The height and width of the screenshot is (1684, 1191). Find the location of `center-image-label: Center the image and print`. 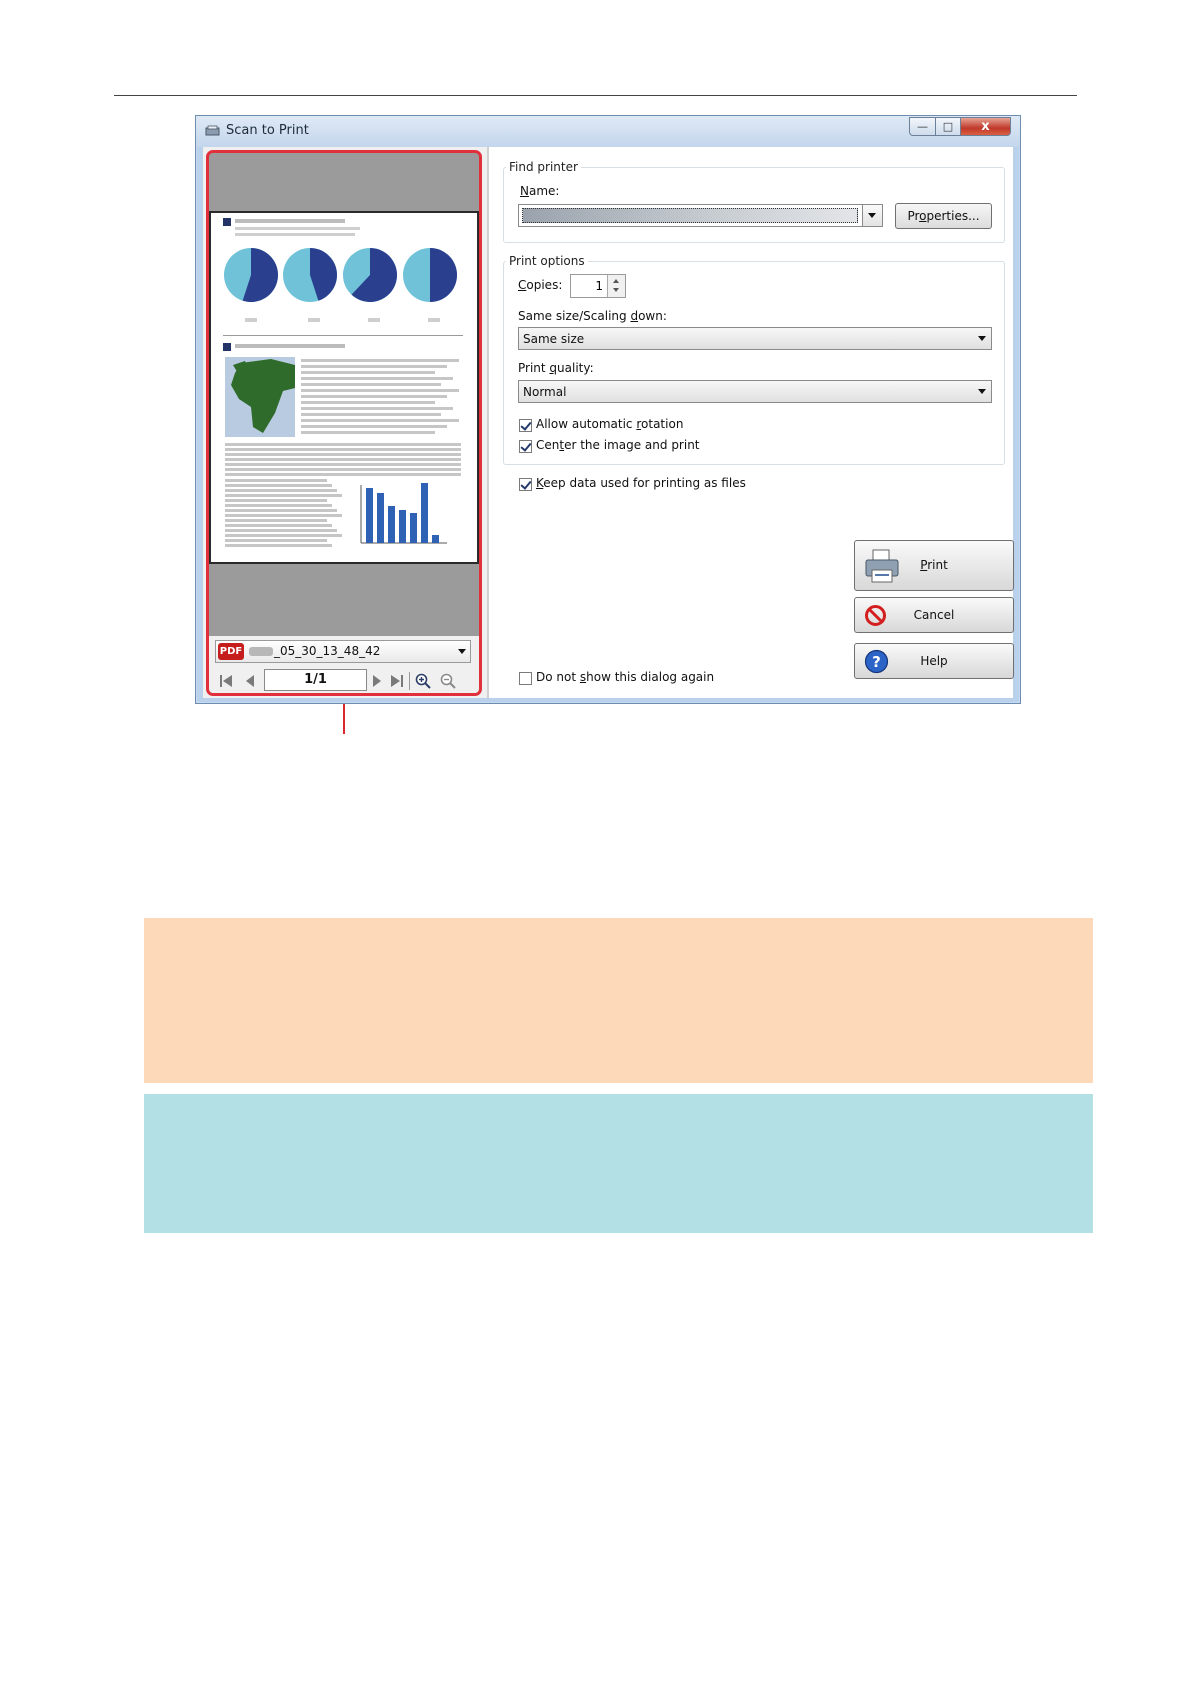

center-image-label: Center the image and print is located at coordinates (618, 445).